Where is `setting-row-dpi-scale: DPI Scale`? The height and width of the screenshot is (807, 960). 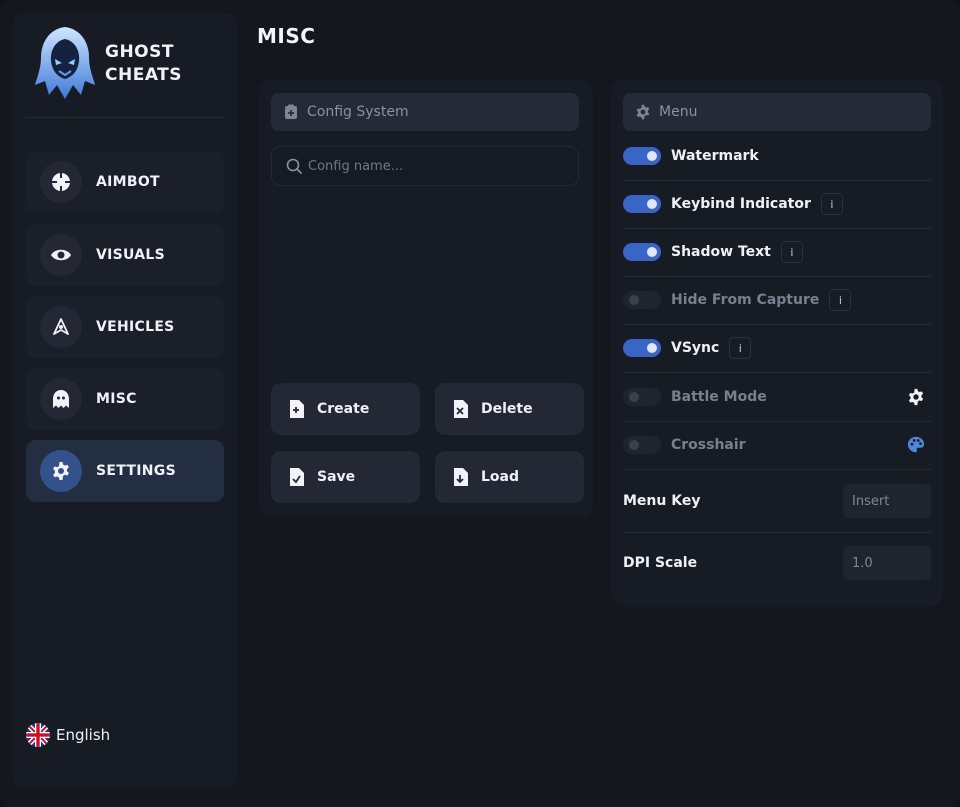 setting-row-dpi-scale: DPI Scale is located at coordinates (777, 563).